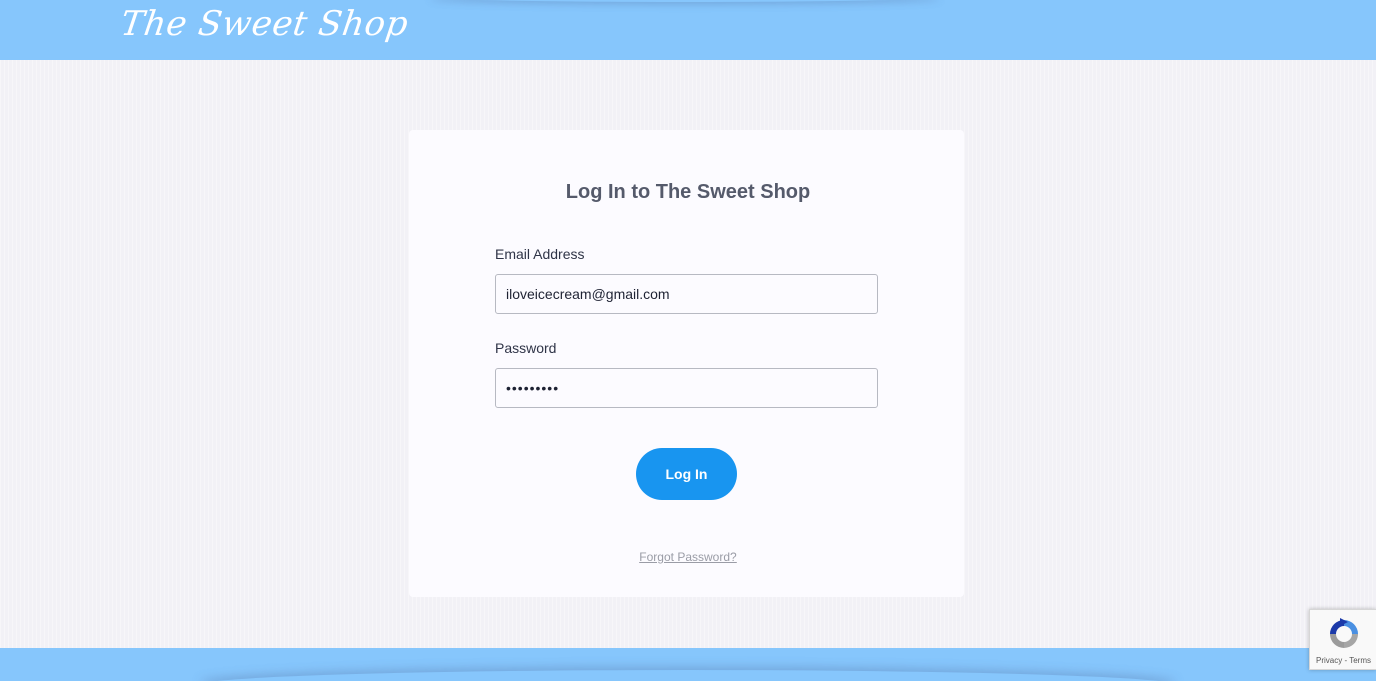 This screenshot has width=1376, height=681. What do you see at coordinates (688, 664) in the screenshot?
I see `site-footer` at bounding box center [688, 664].